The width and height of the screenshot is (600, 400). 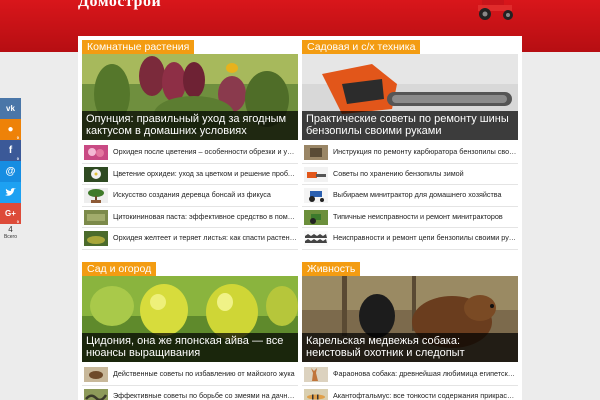 I want to click on ok-icon: ●, so click(x=10, y=129).